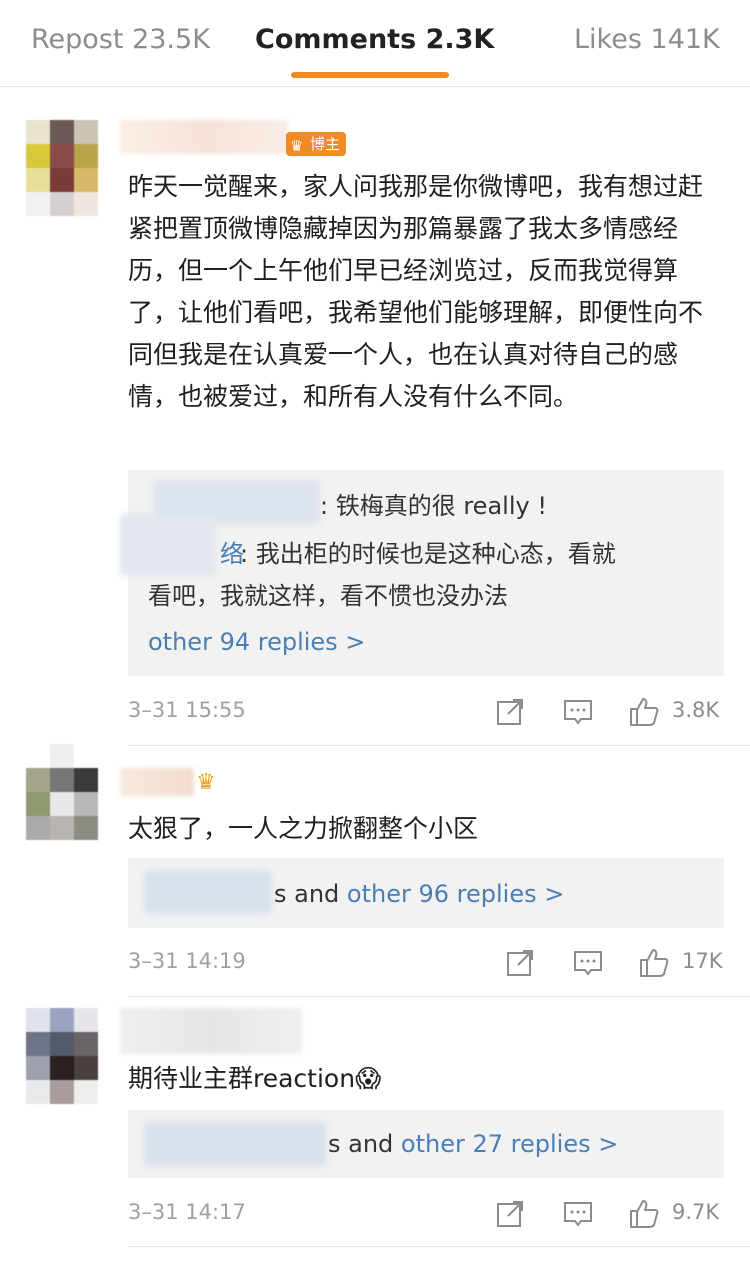 Image resolution: width=750 pixels, height=1262 pixels. I want to click on like-count: 3.8K, so click(696, 710).